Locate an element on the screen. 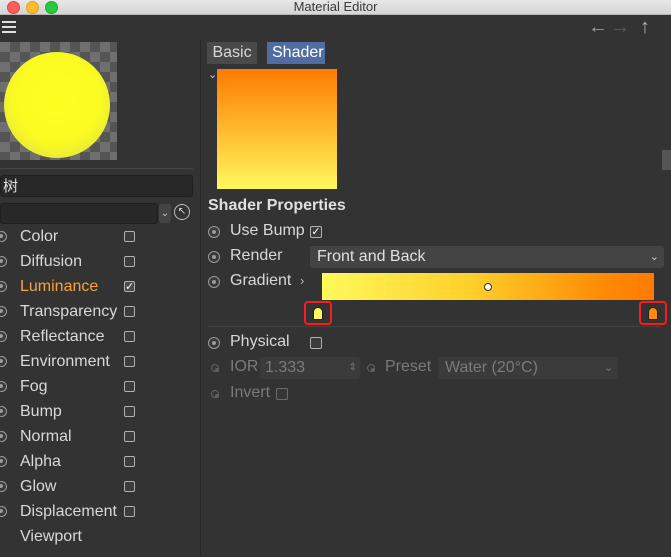 This screenshot has width=671, height=557. channel-fog: Fog is located at coordinates (100, 389).